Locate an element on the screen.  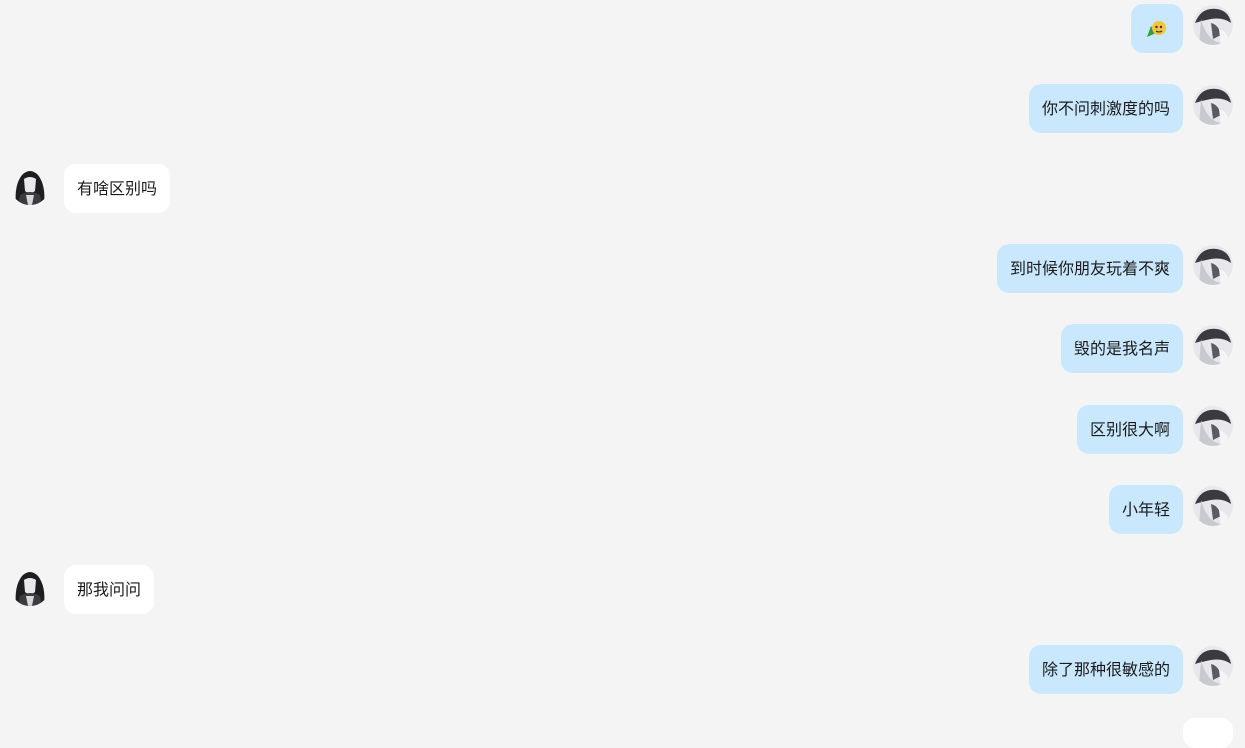
message-bubble: 毁的是我名声 is located at coordinates (1121, 348).